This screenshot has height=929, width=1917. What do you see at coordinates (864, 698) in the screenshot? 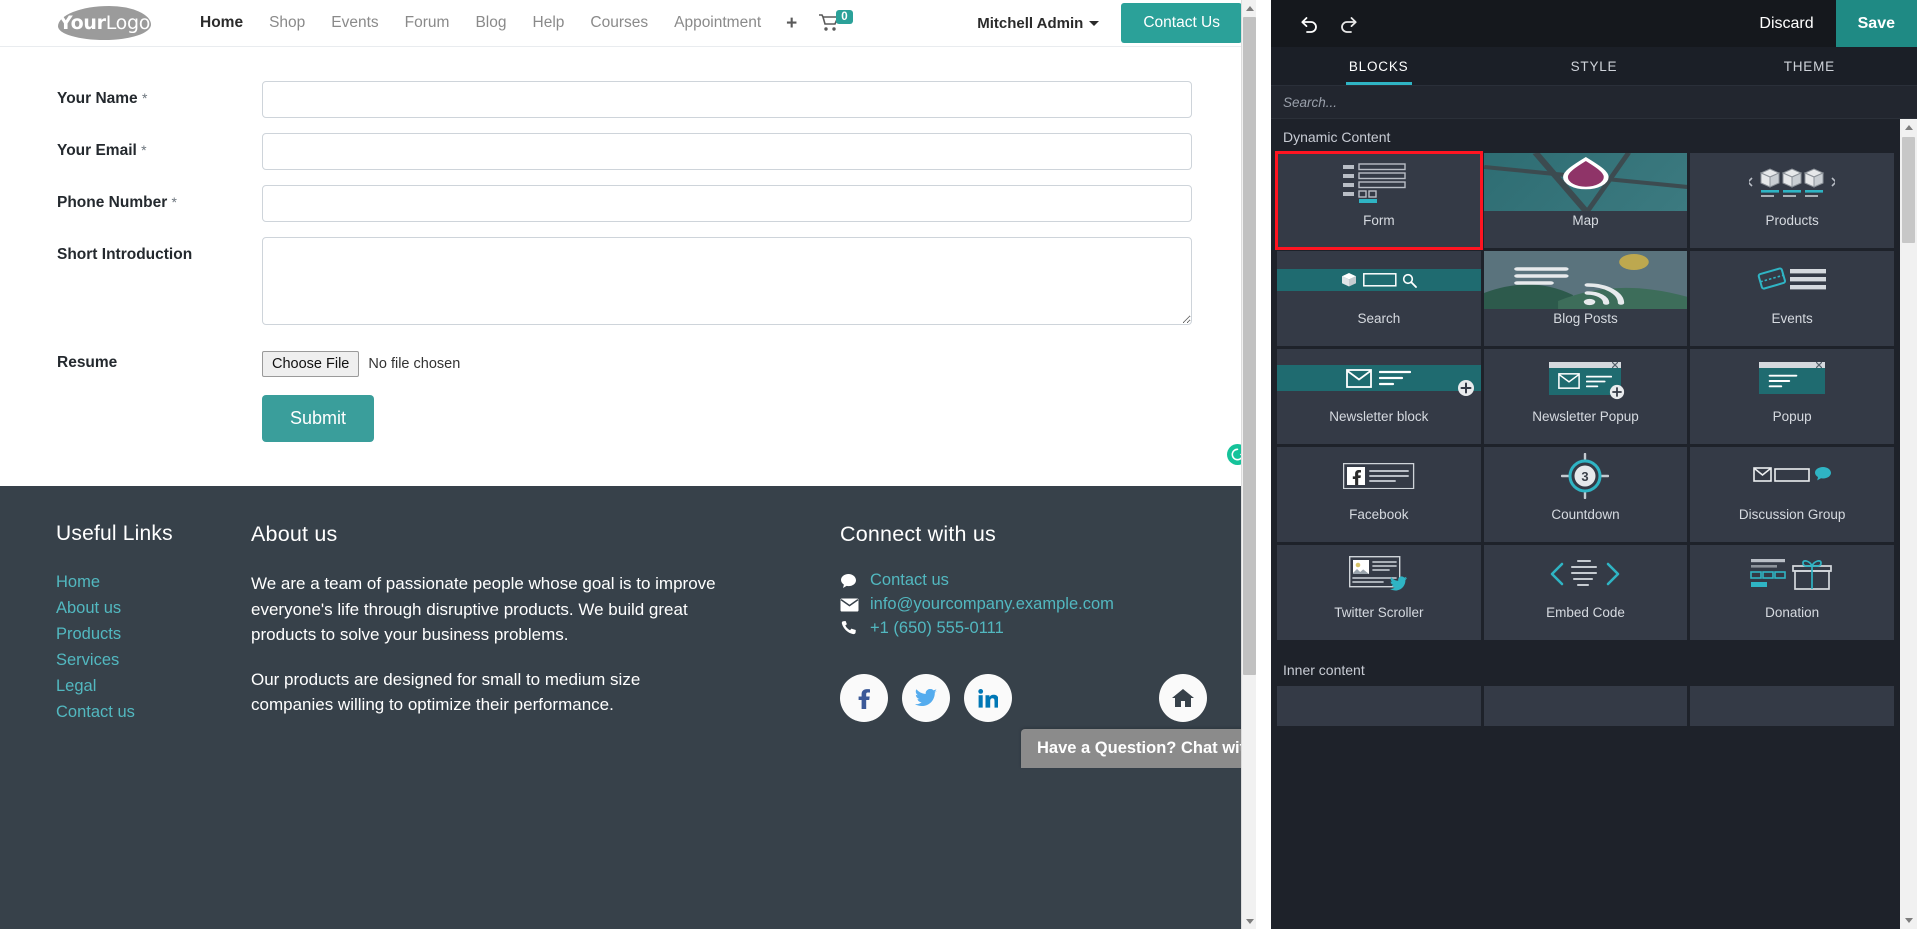
I see `social-facebook-button` at bounding box center [864, 698].